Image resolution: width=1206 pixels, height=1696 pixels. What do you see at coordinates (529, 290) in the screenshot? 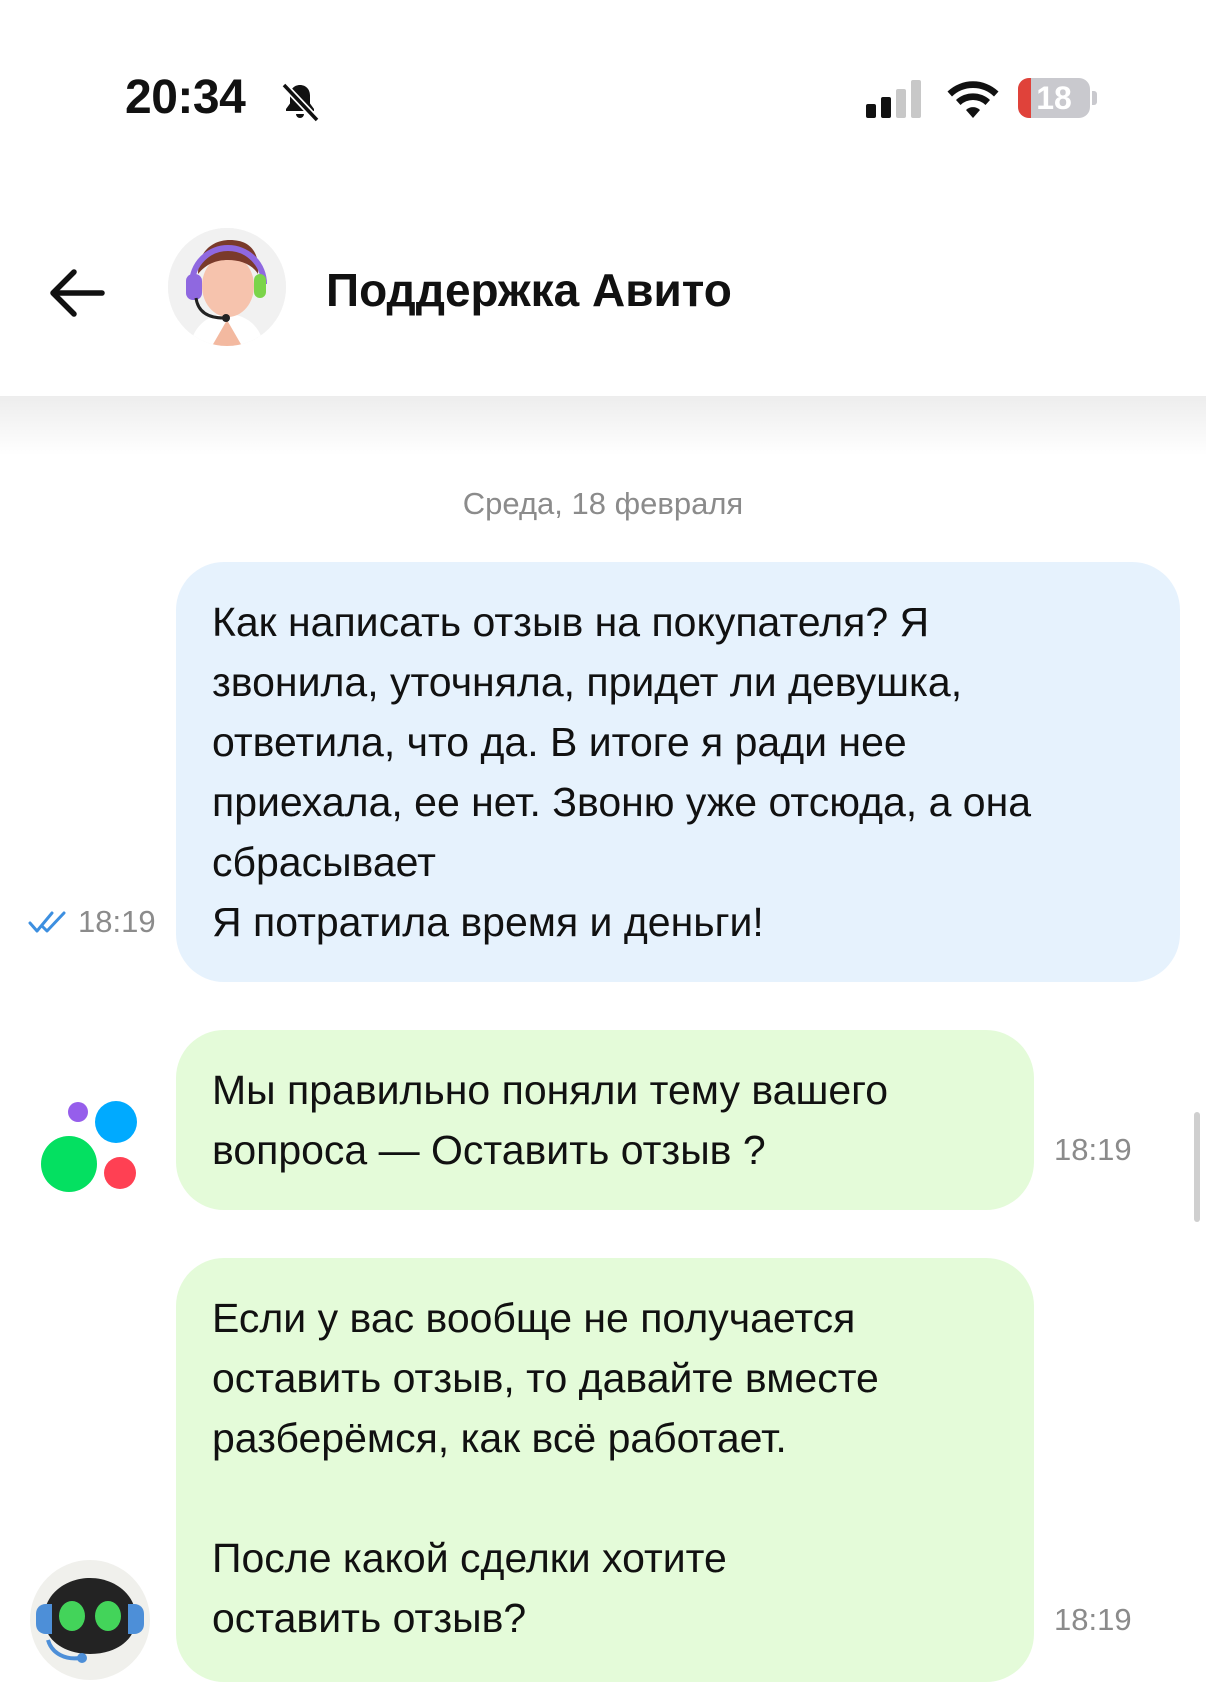
I see `chat-title: Поддержка Авито` at bounding box center [529, 290].